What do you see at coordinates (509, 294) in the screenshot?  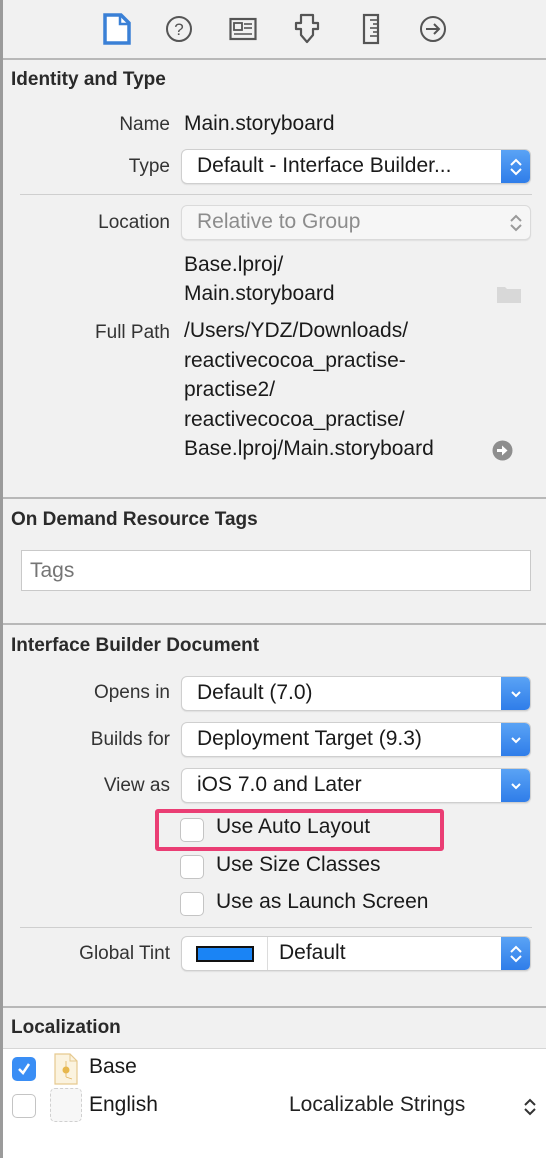 I see `folder-icon` at bounding box center [509, 294].